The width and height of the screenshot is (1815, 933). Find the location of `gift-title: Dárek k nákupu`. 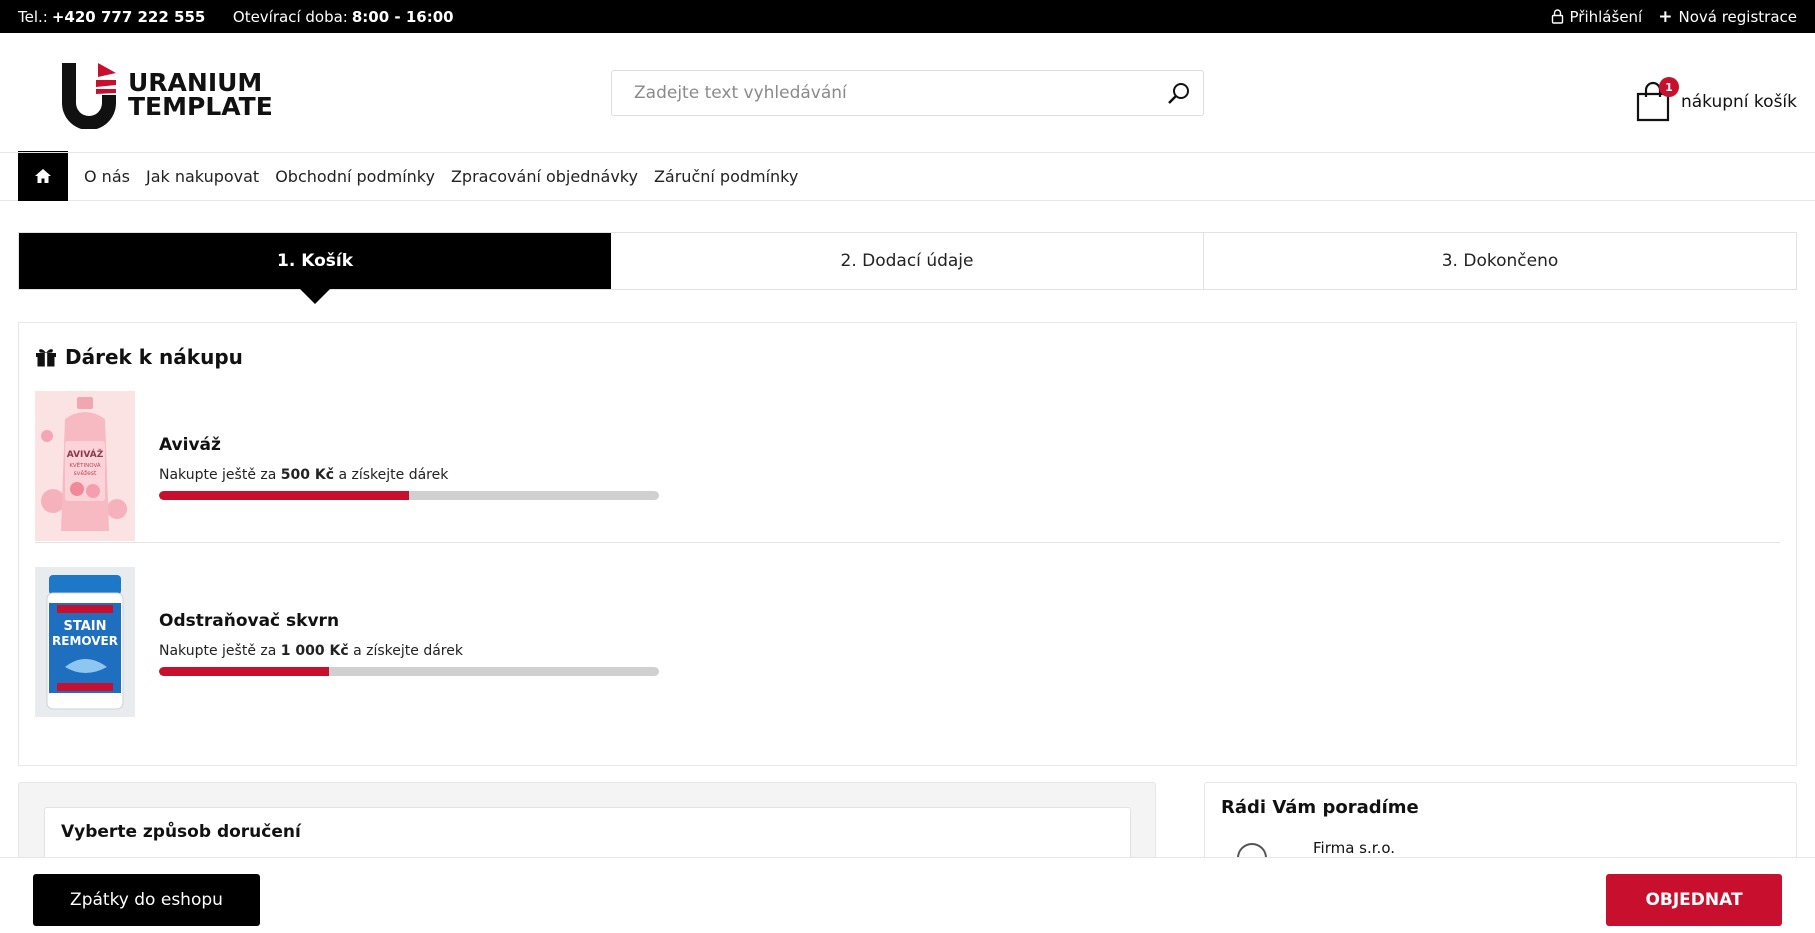

gift-title: Dárek k nákupu is located at coordinates (139, 357).